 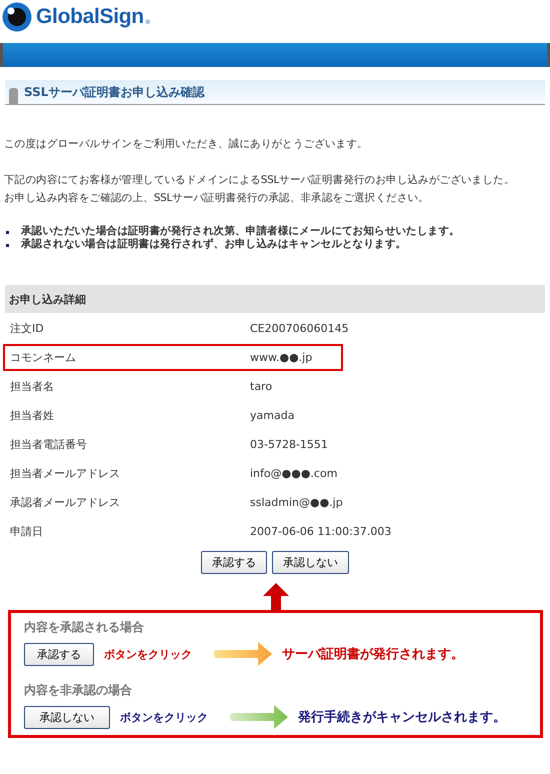 I want to click on page-title: SSLサーバ証明書お申し込み確認, so click(x=114, y=92).